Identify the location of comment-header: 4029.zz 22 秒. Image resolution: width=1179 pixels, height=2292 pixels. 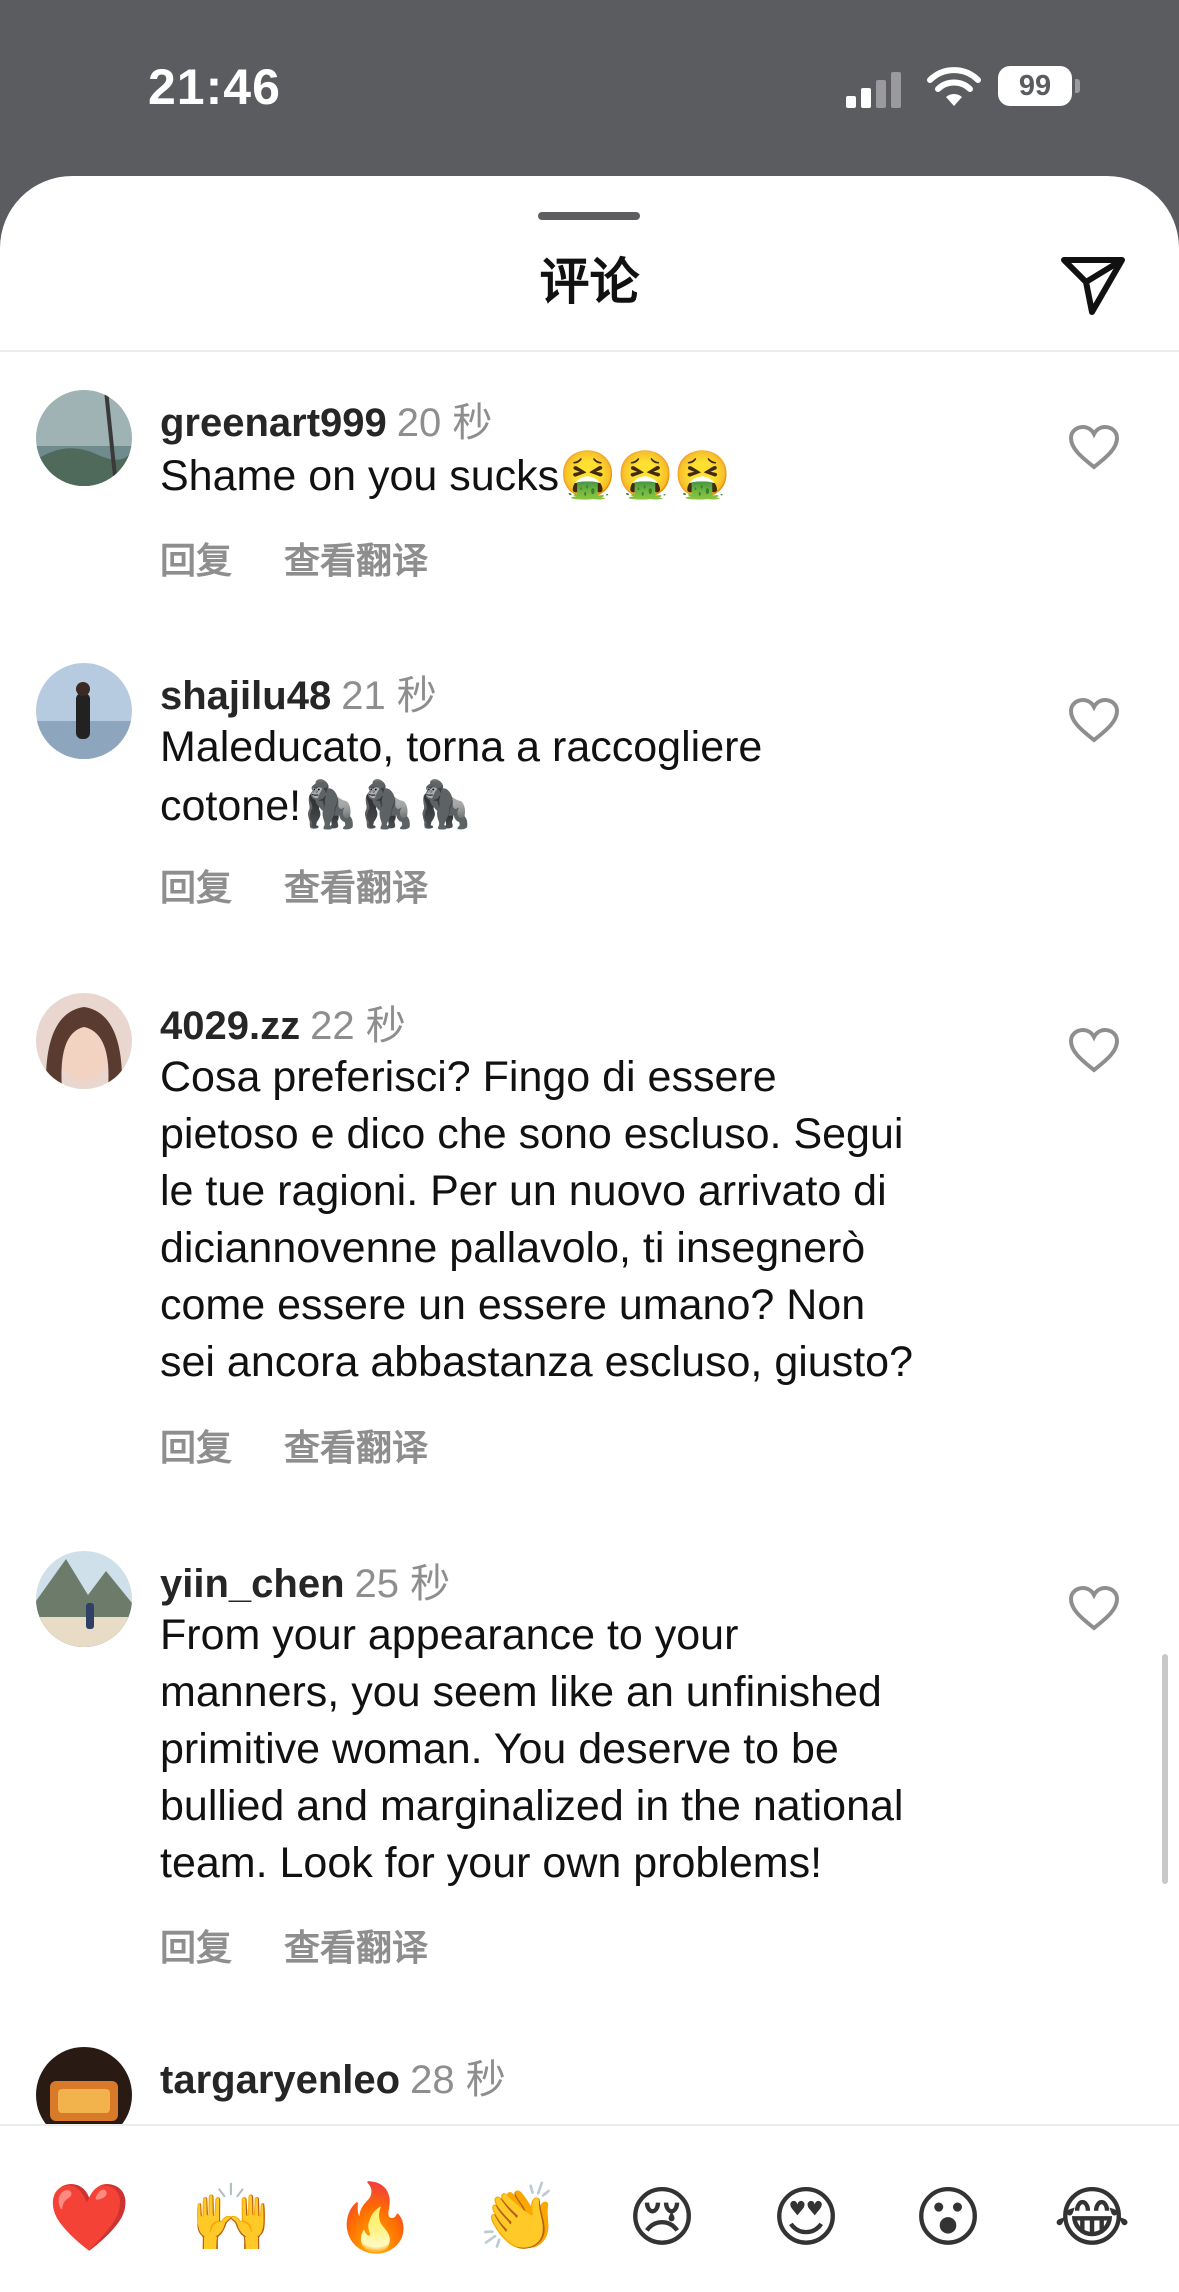
(283, 1022).